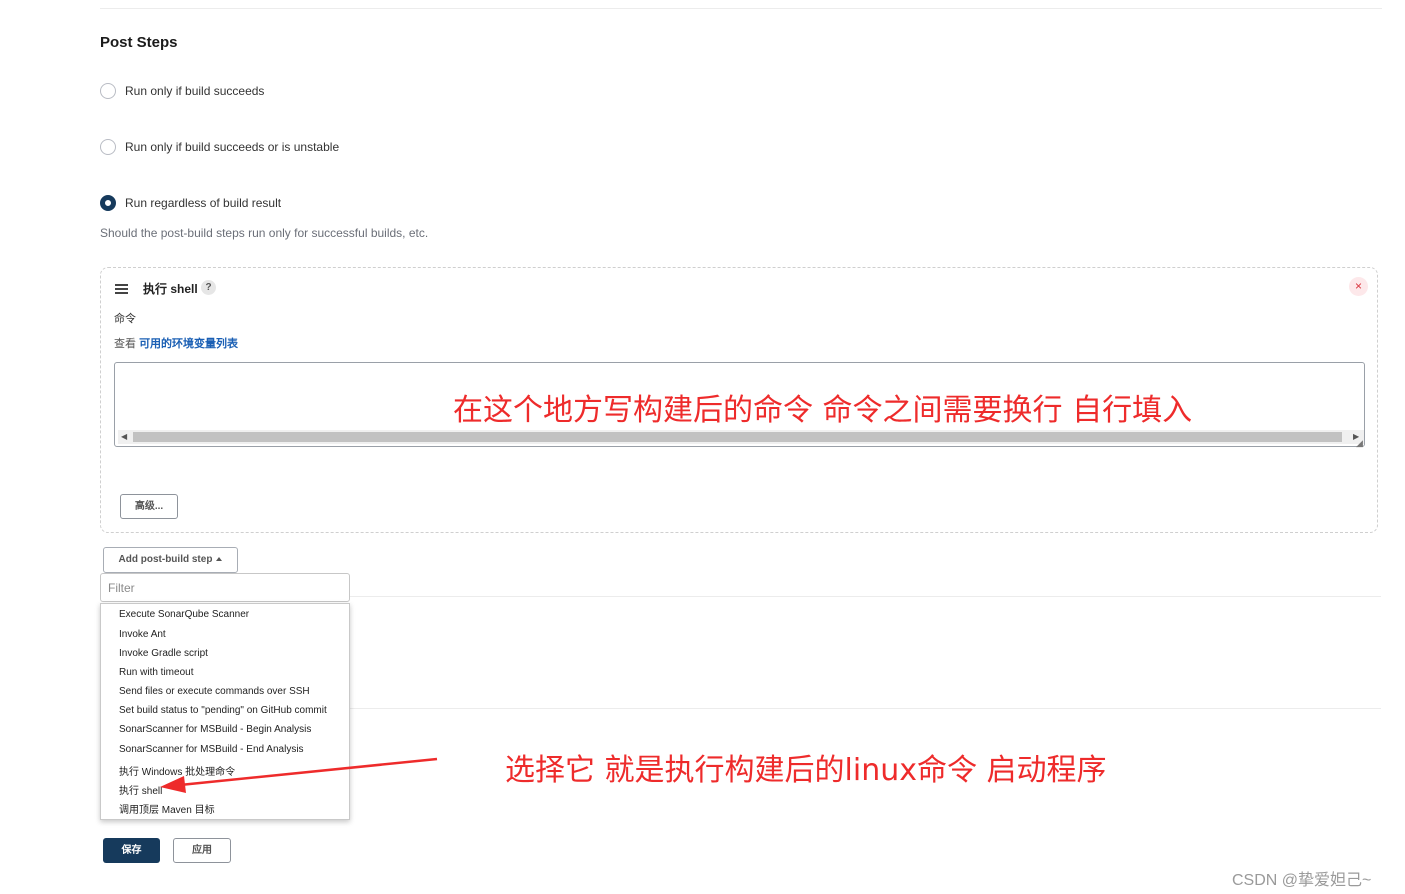  What do you see at coordinates (195, 91) in the screenshot?
I see `radio-label: Run only if build succeeds` at bounding box center [195, 91].